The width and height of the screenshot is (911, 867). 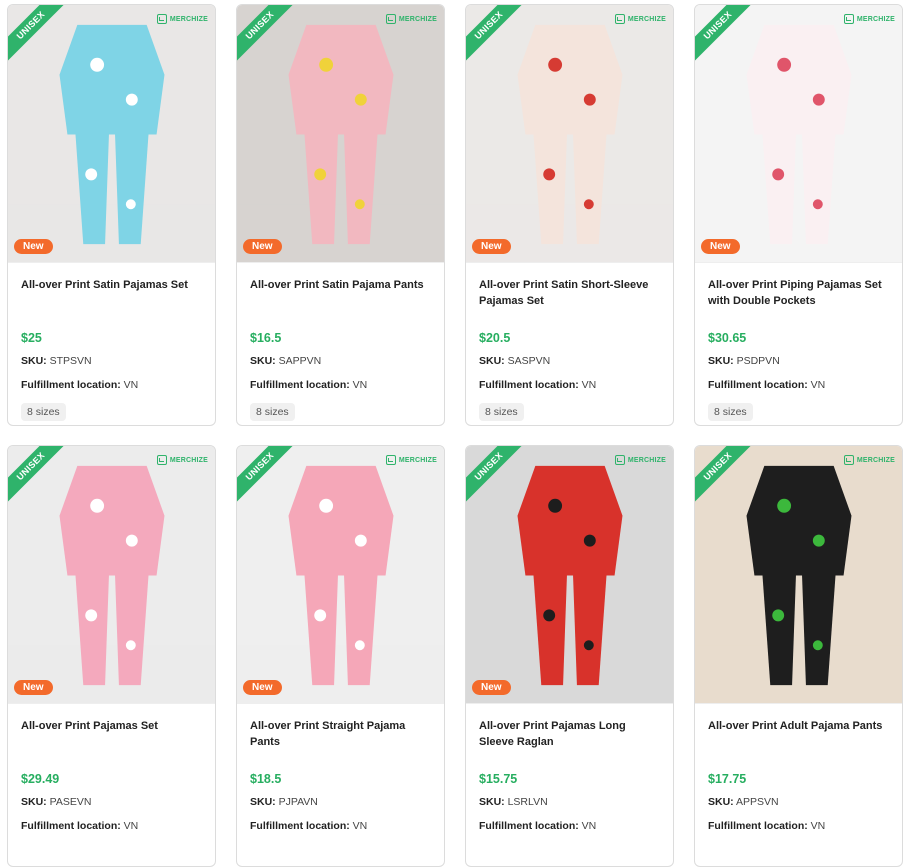 I want to click on product-sku: SKU: APPSVN, so click(x=743, y=802).